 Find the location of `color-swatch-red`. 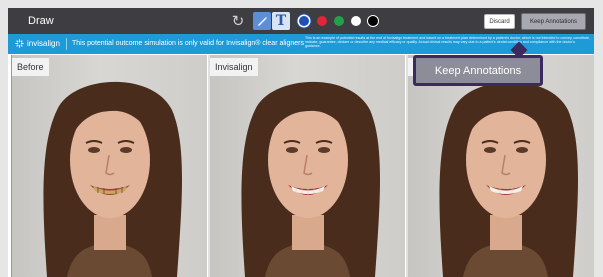

color-swatch-red is located at coordinates (322, 21).